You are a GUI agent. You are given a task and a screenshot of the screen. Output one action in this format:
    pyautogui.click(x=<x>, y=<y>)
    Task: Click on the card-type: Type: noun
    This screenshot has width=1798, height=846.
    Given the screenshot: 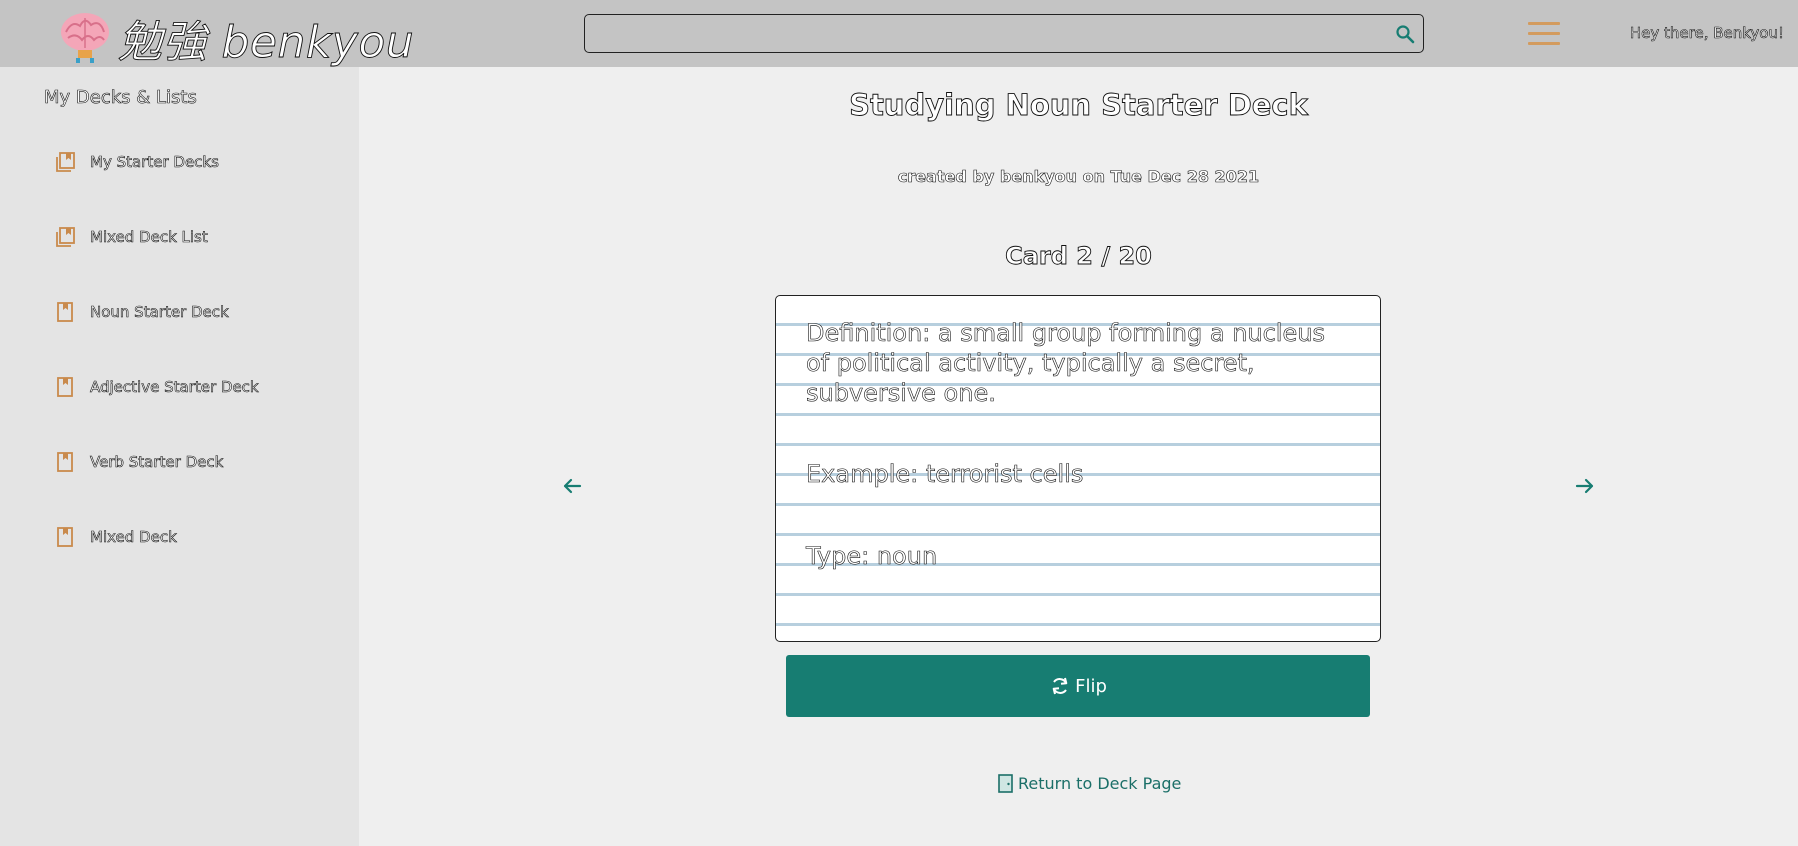 What is the action you would take?
    pyautogui.click(x=872, y=556)
    